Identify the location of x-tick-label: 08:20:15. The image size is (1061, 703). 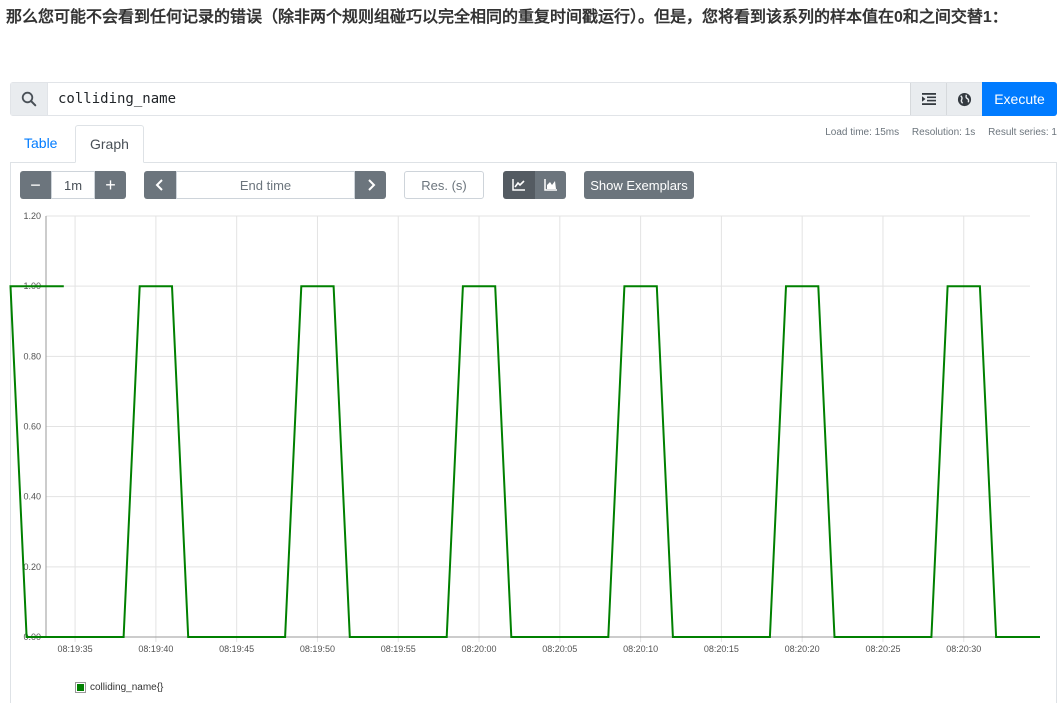
(721, 649).